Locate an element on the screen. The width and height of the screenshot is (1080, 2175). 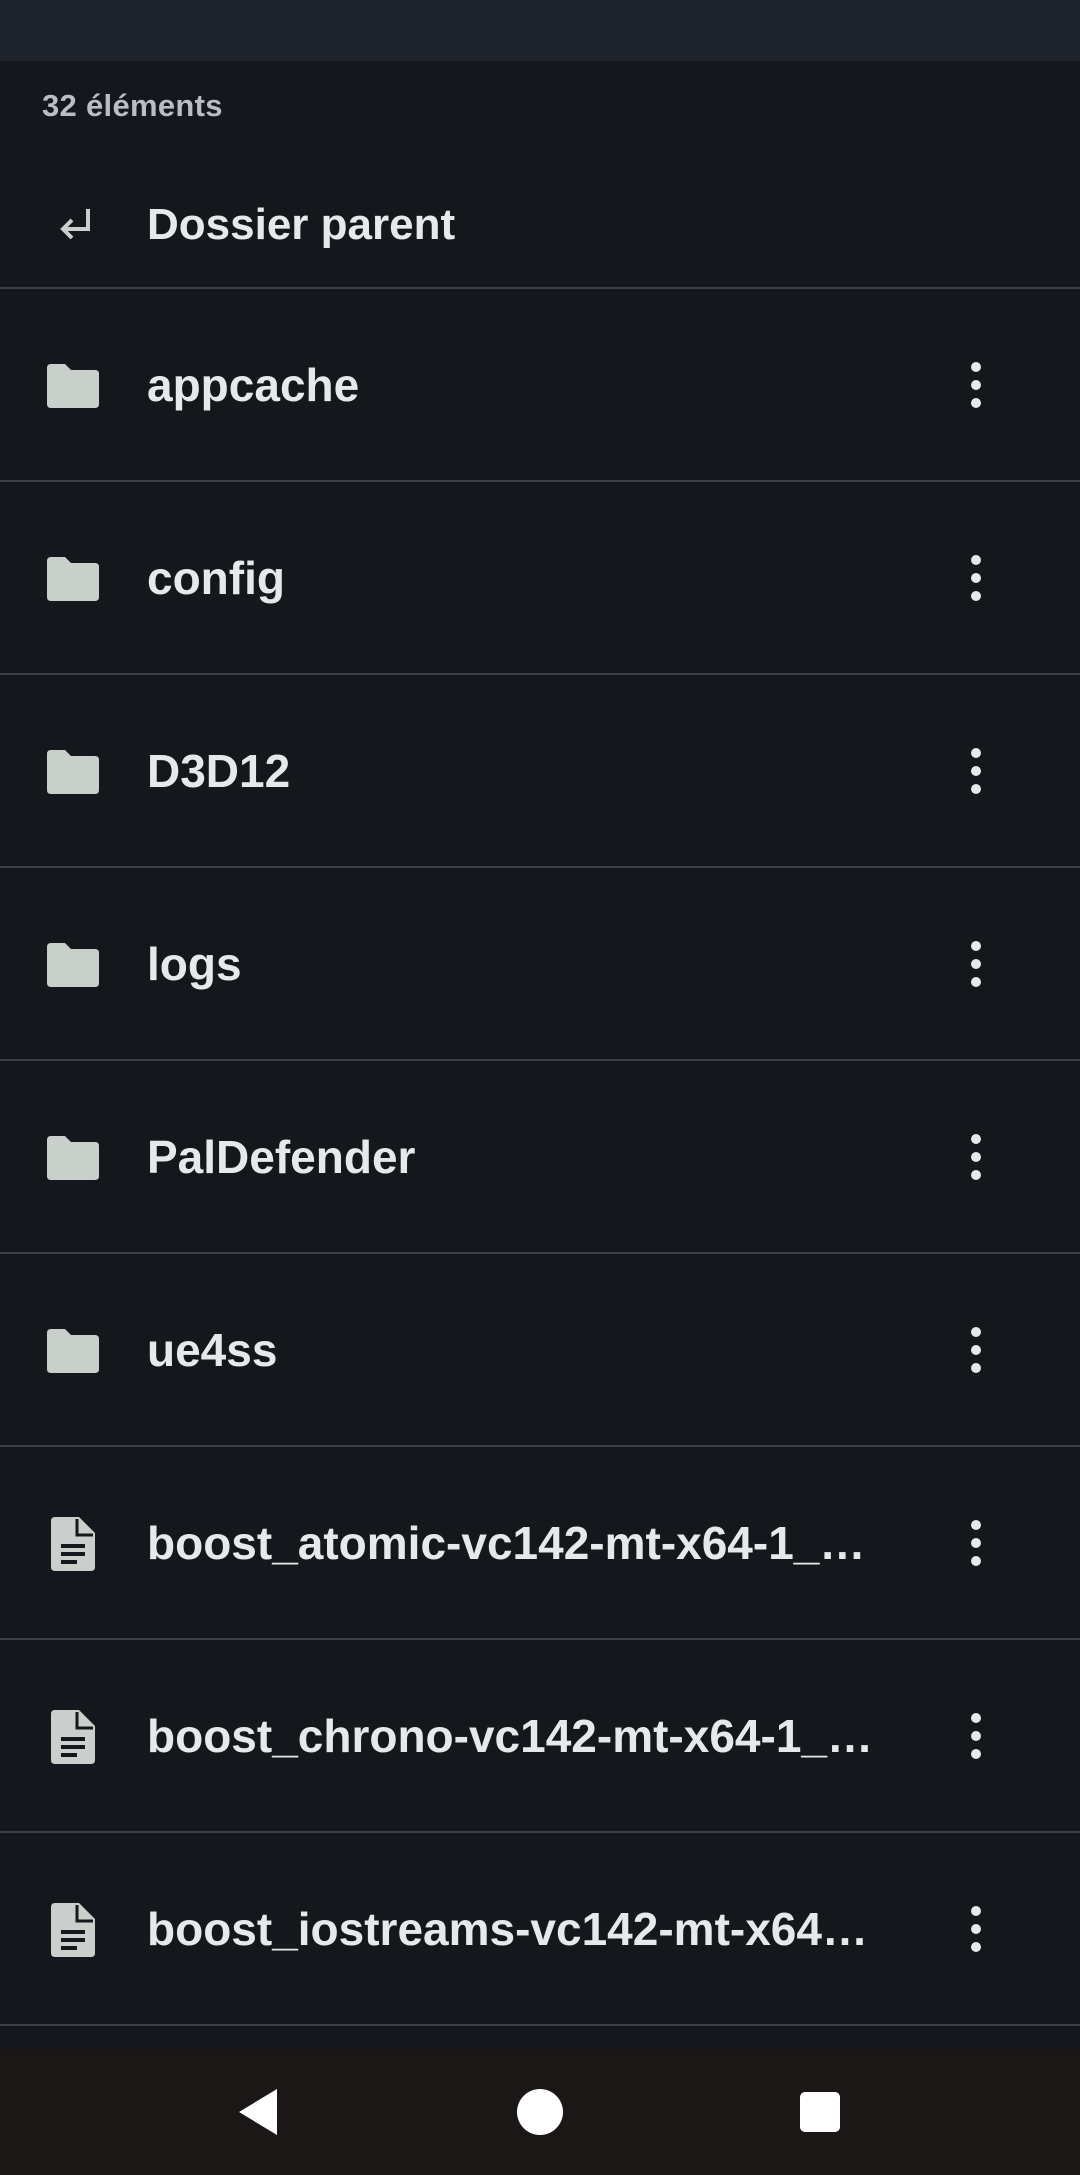
home-circle-icon is located at coordinates (540, 2112).